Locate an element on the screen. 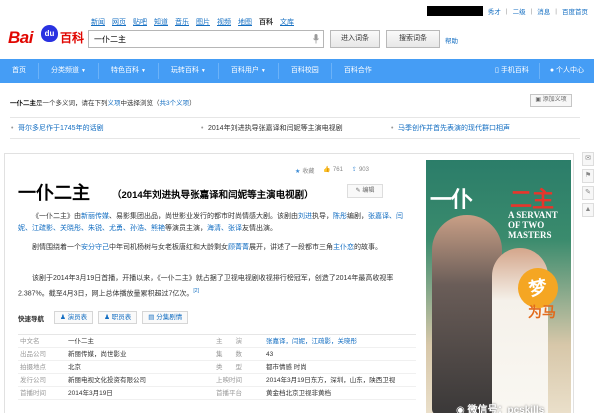 The image size is (594, 413). info-key: 首播时间 is located at coordinates (33, 393).